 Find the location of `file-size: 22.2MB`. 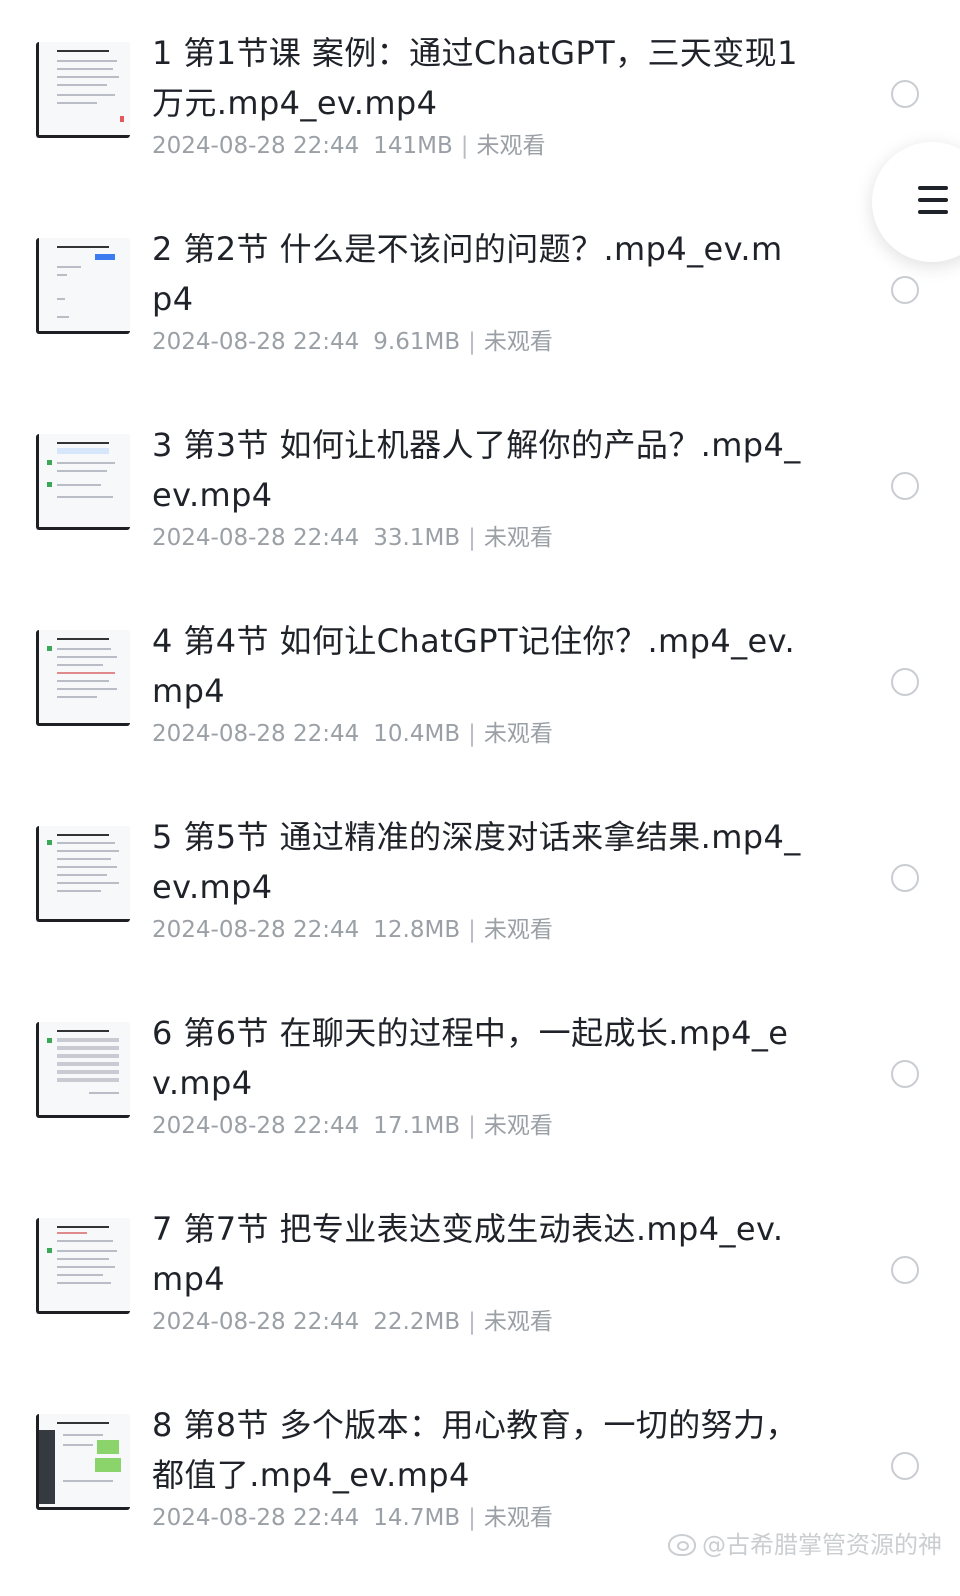

file-size: 22.2MB is located at coordinates (417, 1322).